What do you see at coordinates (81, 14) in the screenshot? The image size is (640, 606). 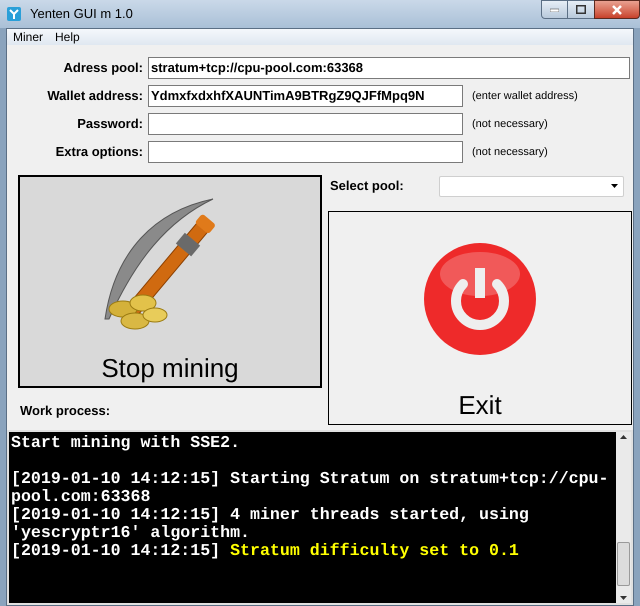 I see `window-title: Yenten GUI m 1.0` at bounding box center [81, 14].